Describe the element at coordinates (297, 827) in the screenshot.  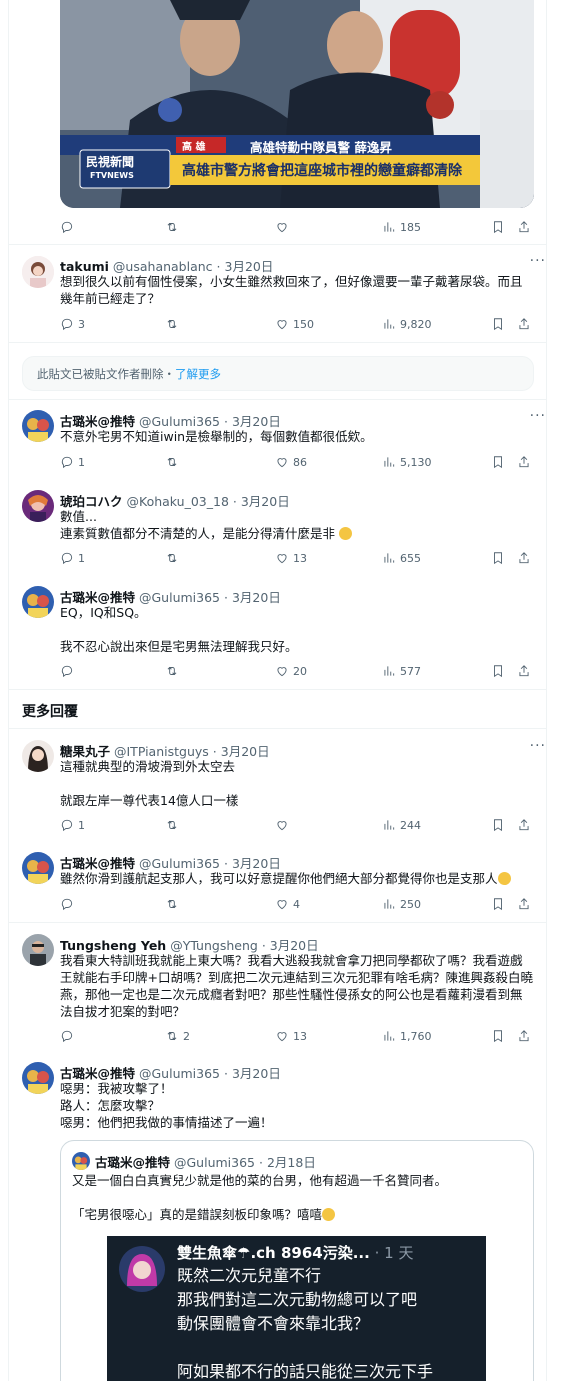
I see `tweet-actions: 1 244` at that location.